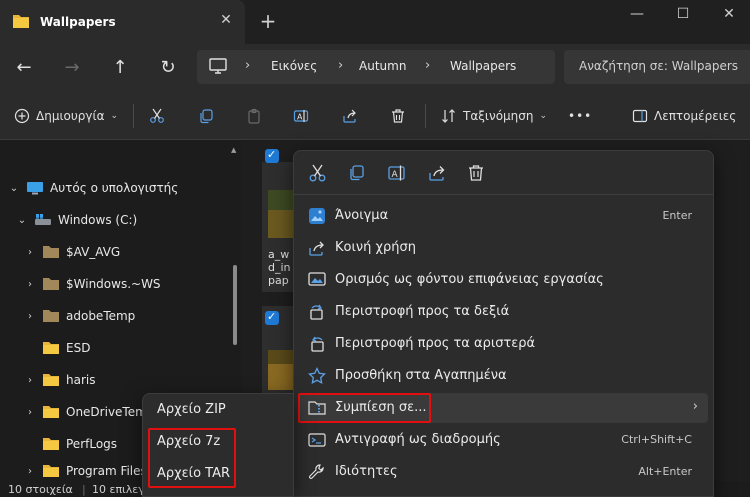 The height and width of the screenshot is (497, 750). What do you see at coordinates (226, 20) in the screenshot?
I see `tab-close-icon: ✕` at bounding box center [226, 20].